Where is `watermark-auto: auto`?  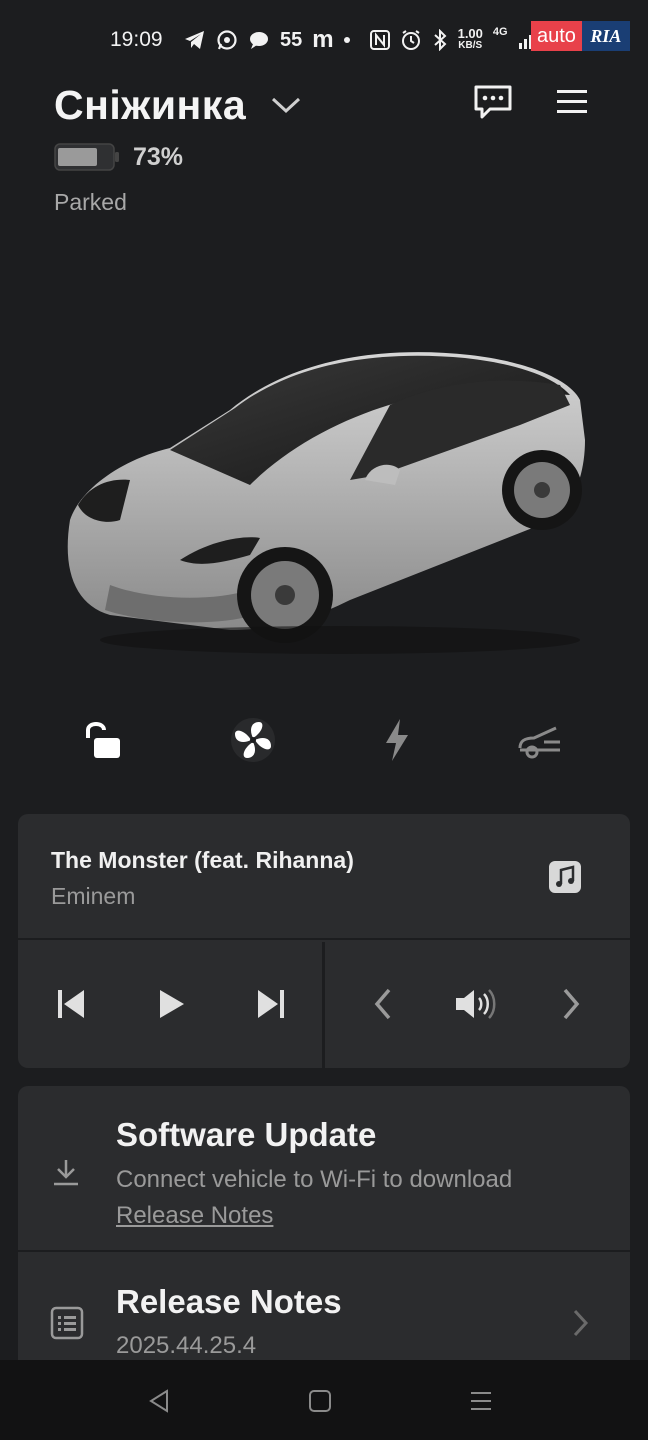
watermark-auto: auto is located at coordinates (556, 36).